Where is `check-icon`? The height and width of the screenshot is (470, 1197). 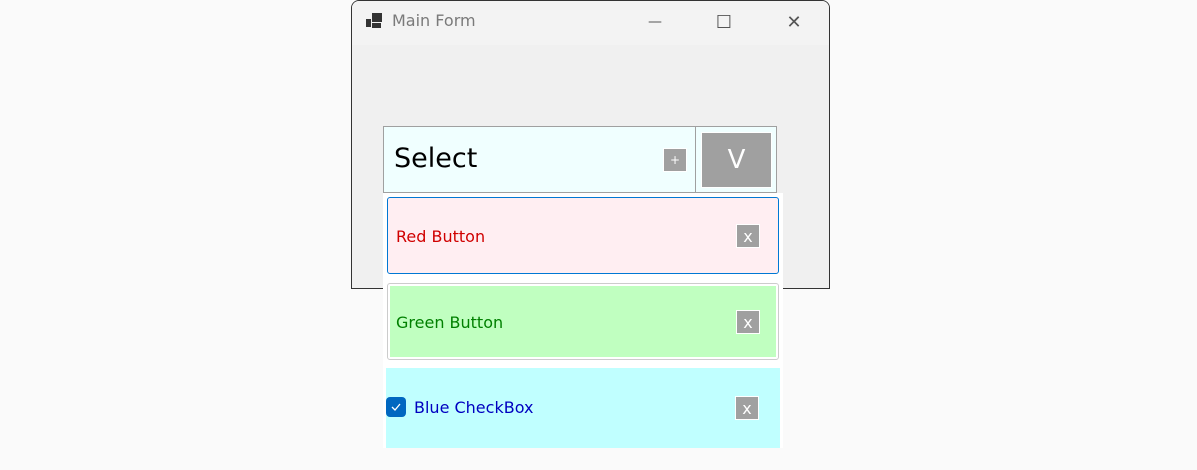
check-icon is located at coordinates (396, 407).